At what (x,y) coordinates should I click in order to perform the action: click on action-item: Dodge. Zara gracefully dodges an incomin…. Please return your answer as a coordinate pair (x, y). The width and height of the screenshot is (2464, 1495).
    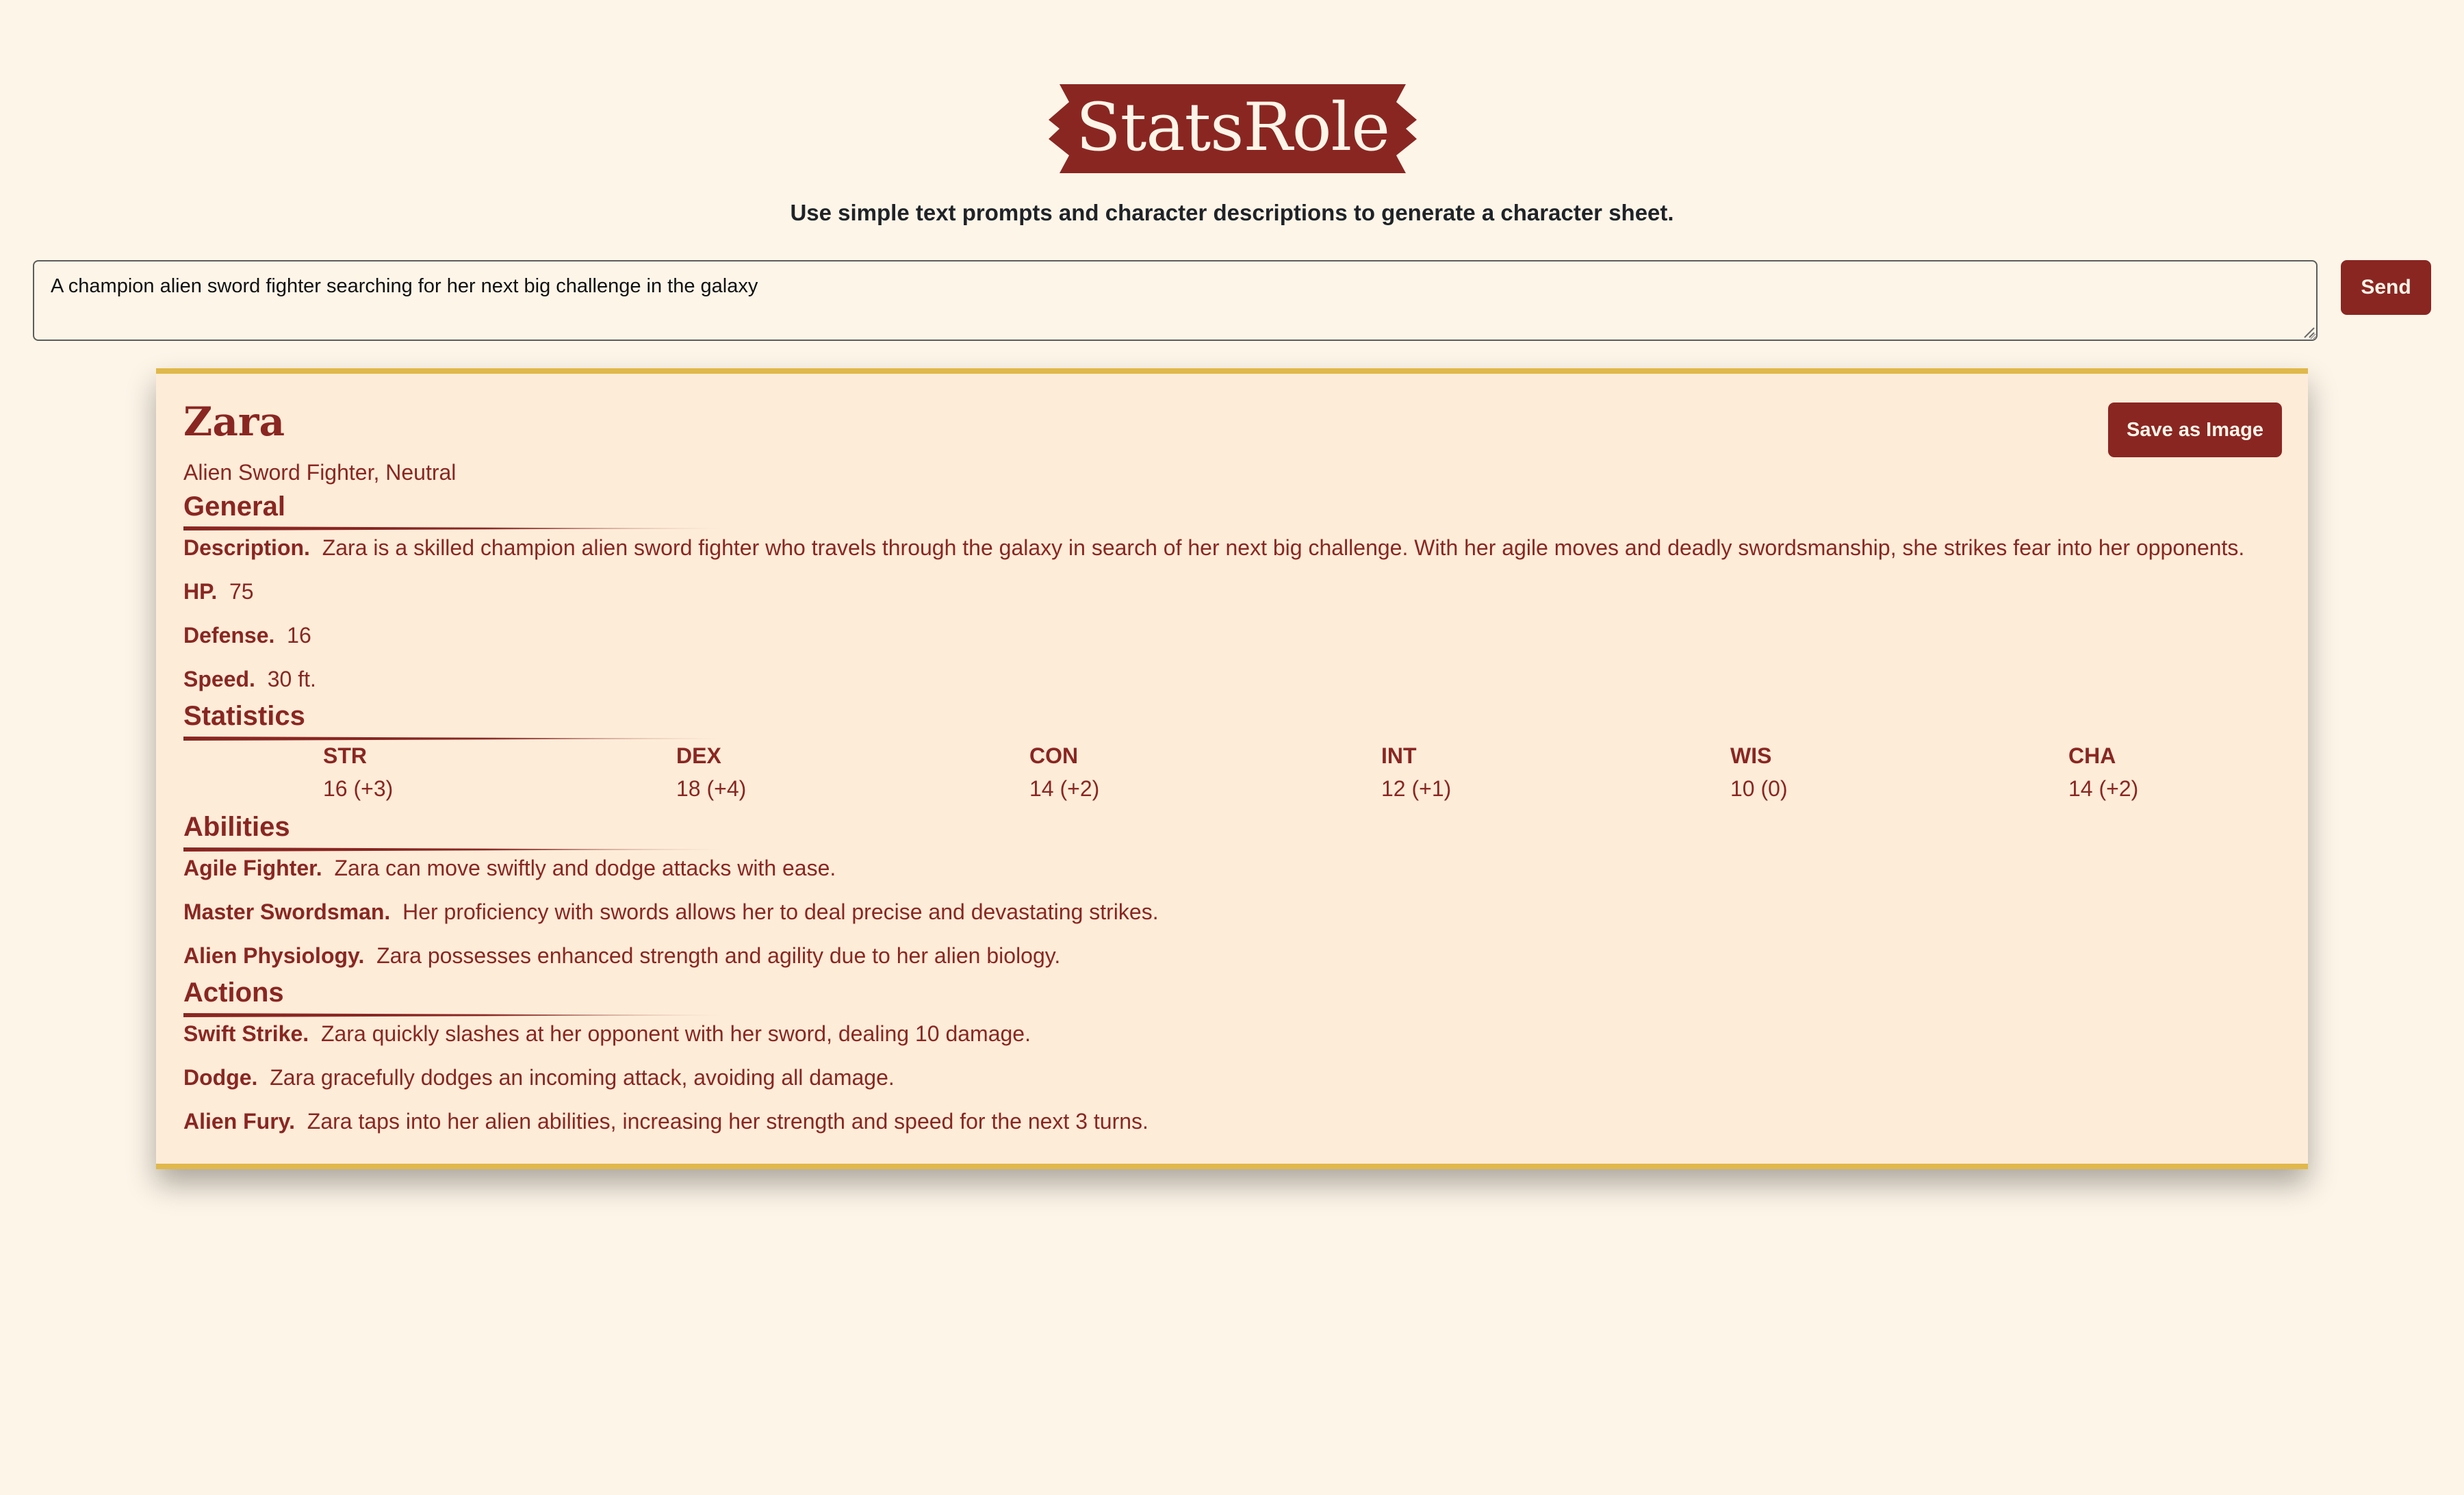
    Looking at the image, I should click on (539, 1077).